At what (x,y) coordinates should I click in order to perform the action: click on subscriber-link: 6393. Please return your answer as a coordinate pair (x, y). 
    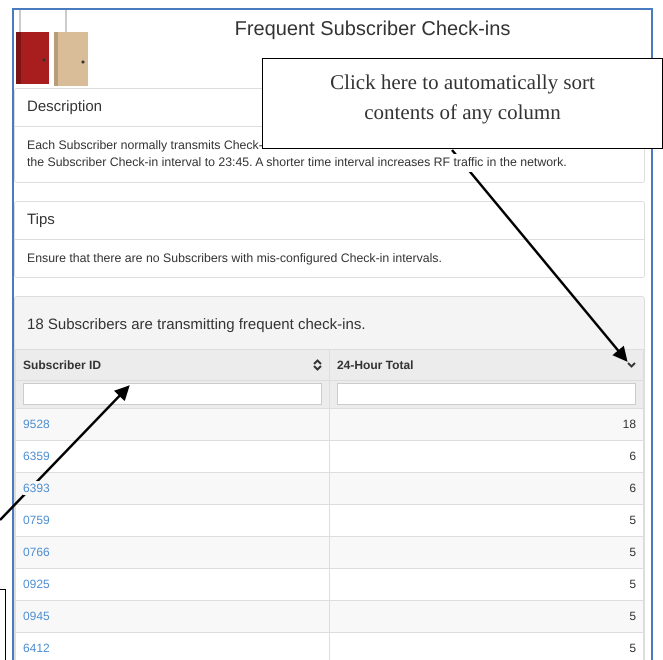
    Looking at the image, I should click on (36, 488).